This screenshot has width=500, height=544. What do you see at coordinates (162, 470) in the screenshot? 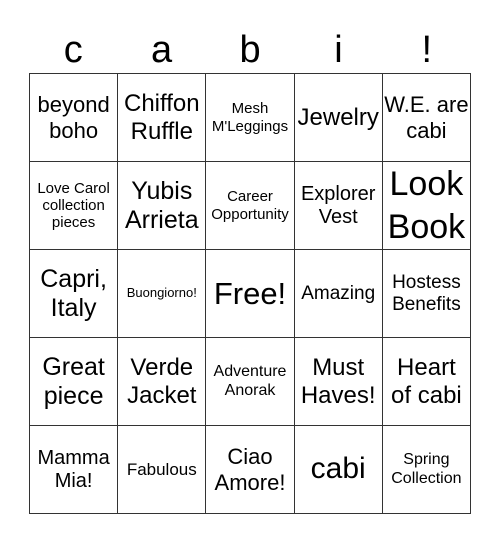
I see `bingo-cell: Fabulous` at bounding box center [162, 470].